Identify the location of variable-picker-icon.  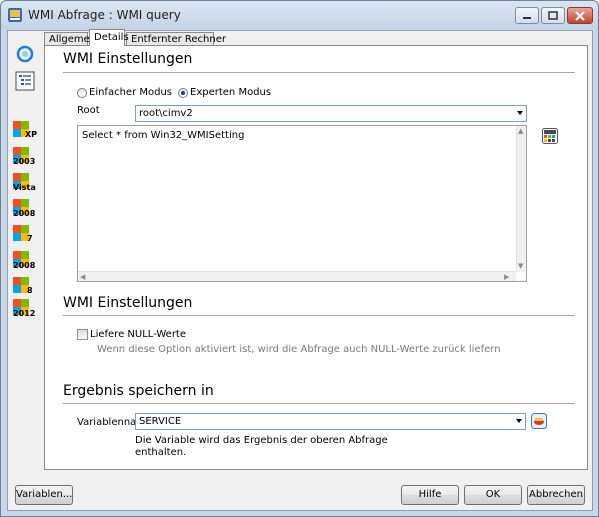
(539, 421).